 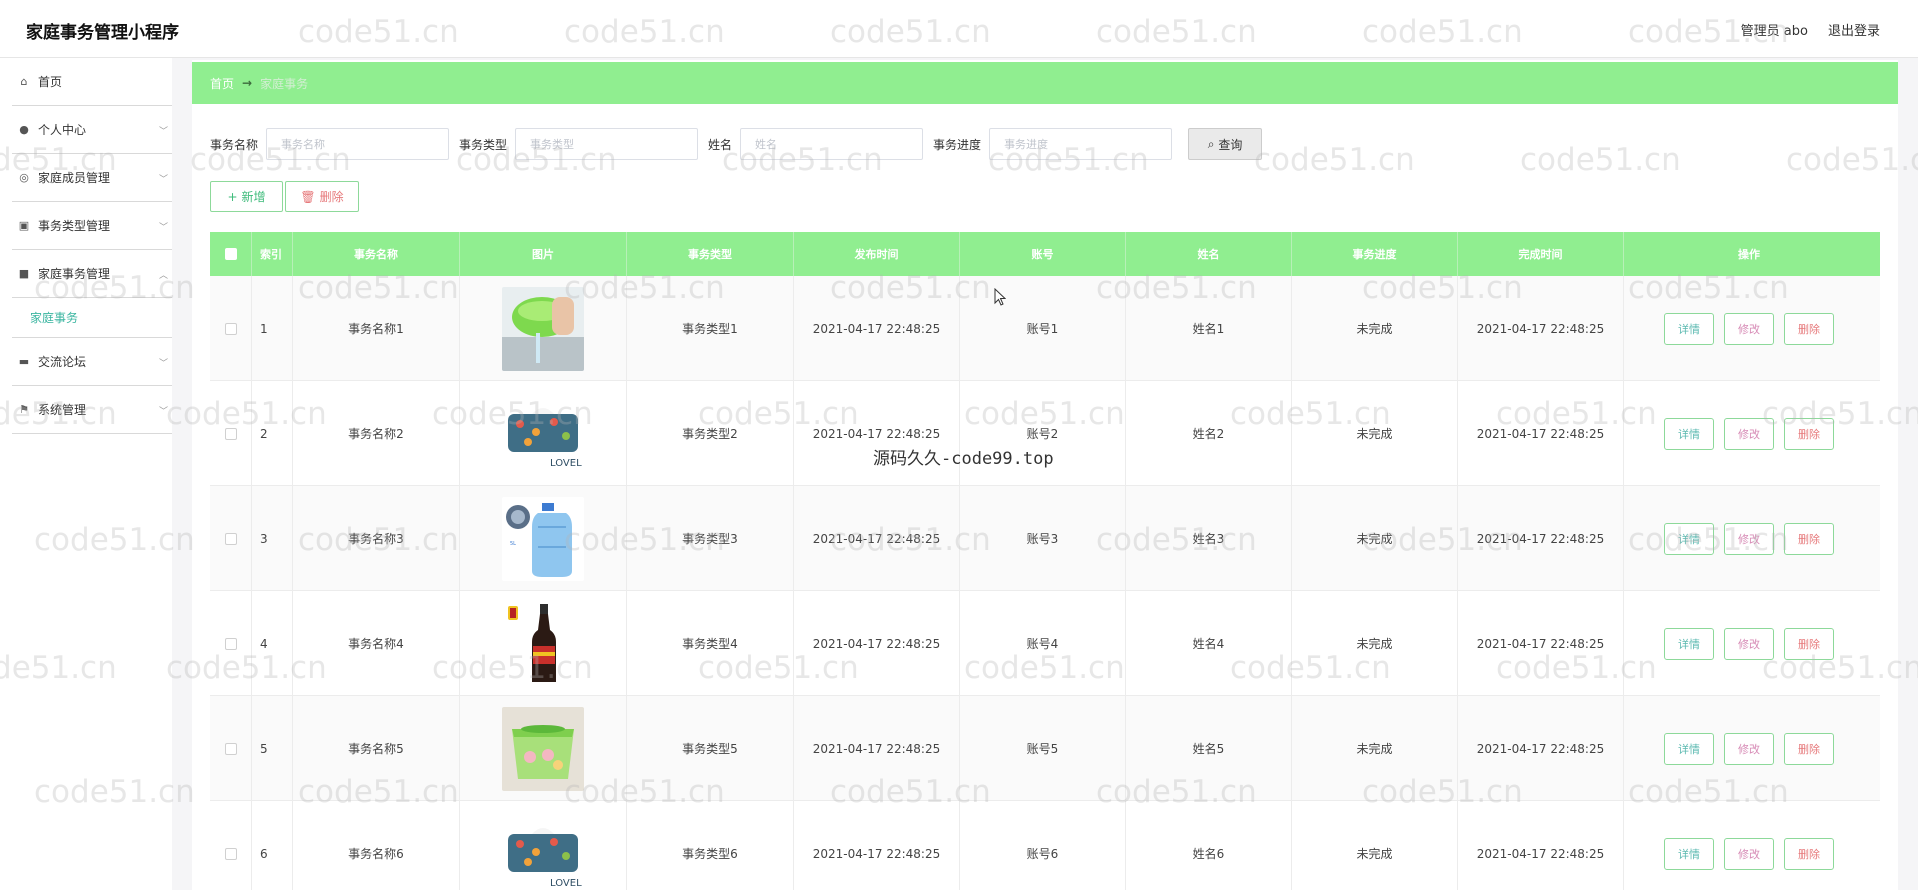 What do you see at coordinates (1081, 144) in the screenshot?
I see `progress-input` at bounding box center [1081, 144].